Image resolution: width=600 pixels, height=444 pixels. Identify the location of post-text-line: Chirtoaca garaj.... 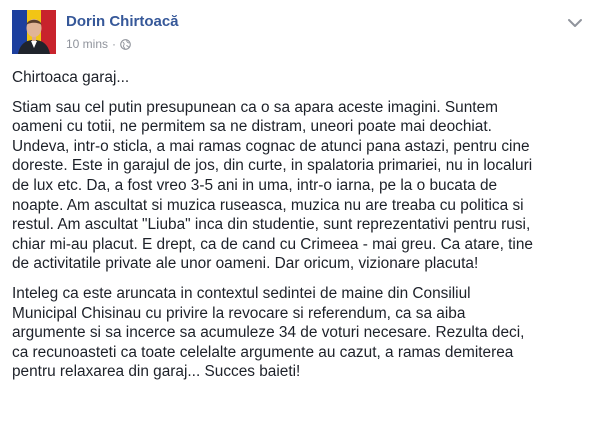
(71, 77).